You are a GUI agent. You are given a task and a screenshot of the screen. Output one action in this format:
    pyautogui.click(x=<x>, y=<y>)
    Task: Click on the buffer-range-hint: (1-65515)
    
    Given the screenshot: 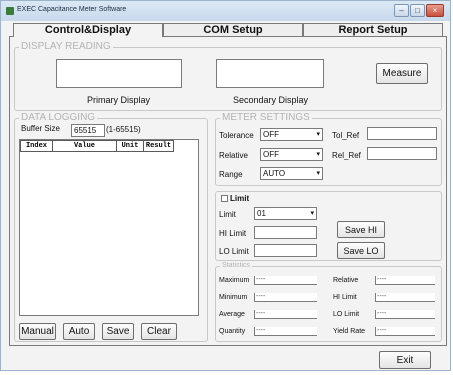 What is the action you would take?
    pyautogui.click(x=123, y=129)
    